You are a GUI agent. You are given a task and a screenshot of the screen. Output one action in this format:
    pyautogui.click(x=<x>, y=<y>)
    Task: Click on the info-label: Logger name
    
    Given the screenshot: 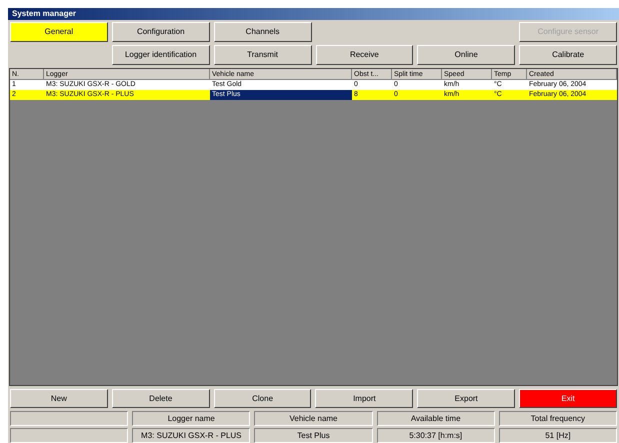 What is the action you would take?
    pyautogui.click(x=191, y=418)
    